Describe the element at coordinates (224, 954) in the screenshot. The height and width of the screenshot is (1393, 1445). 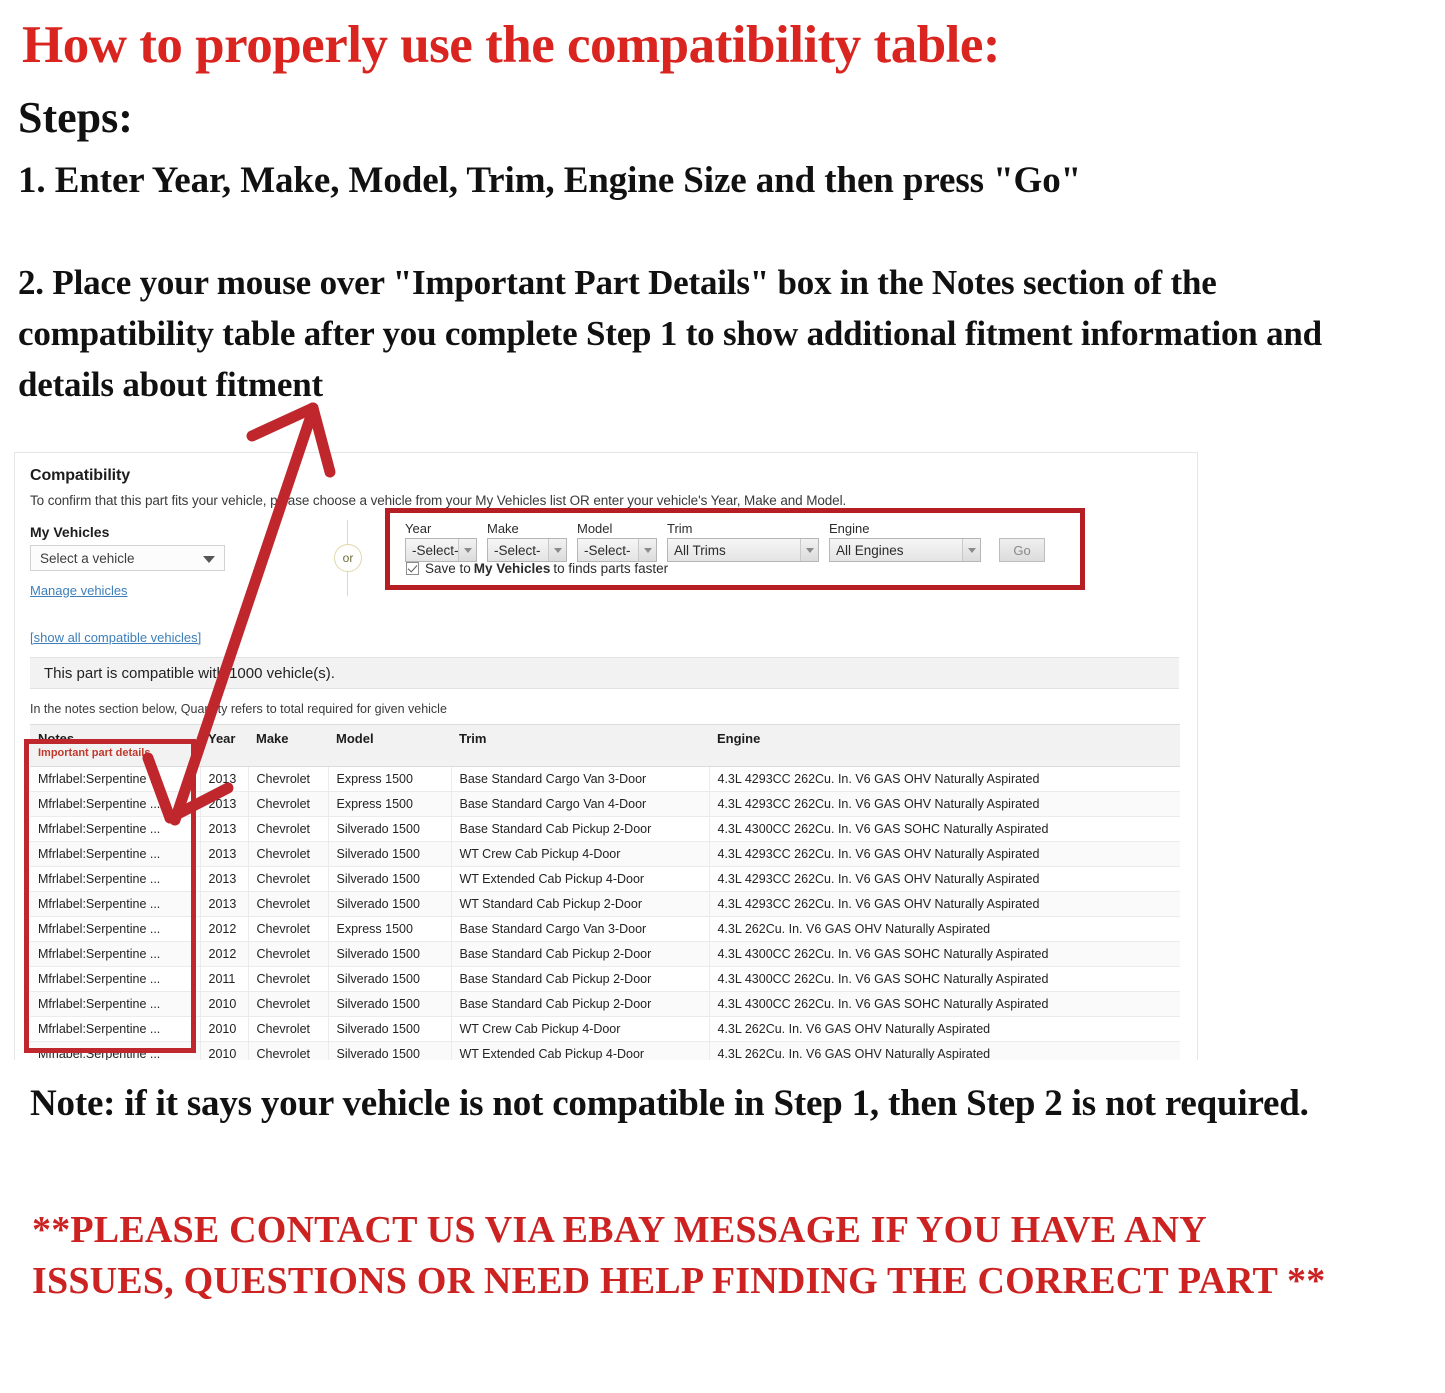
I see `cell-year: 2012` at that location.